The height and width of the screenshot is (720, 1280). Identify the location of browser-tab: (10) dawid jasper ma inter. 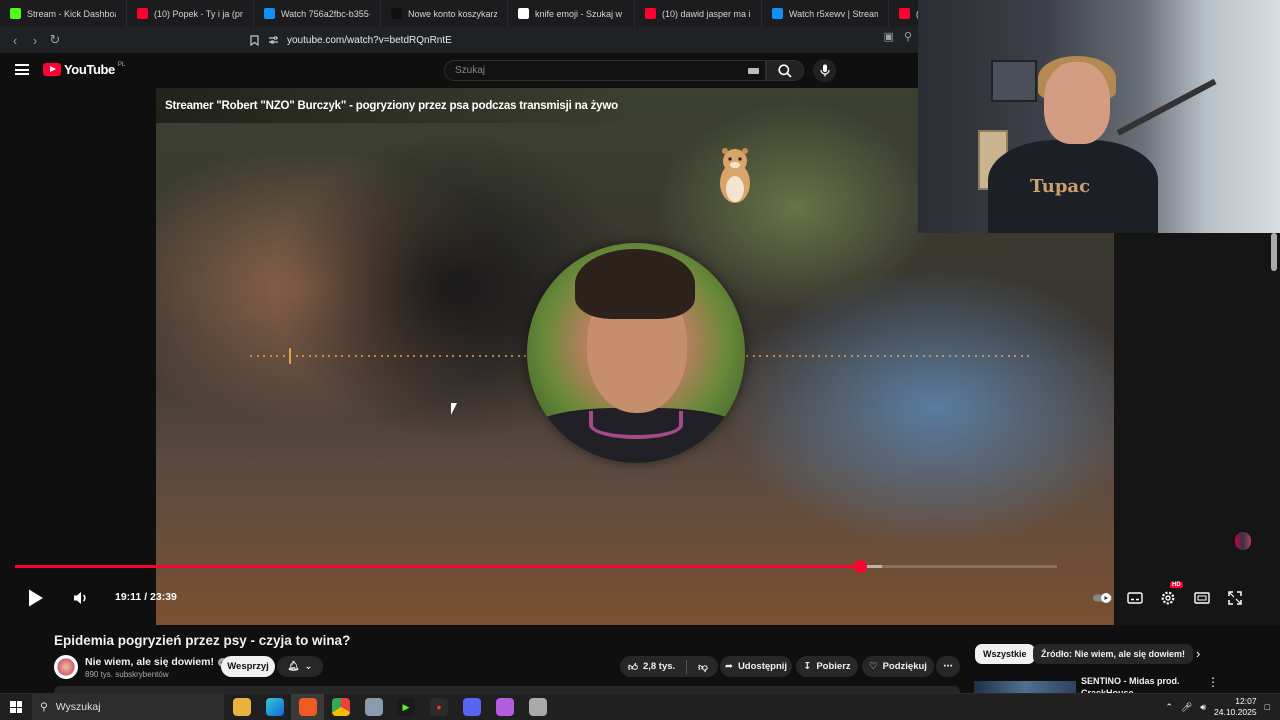
(698, 13).